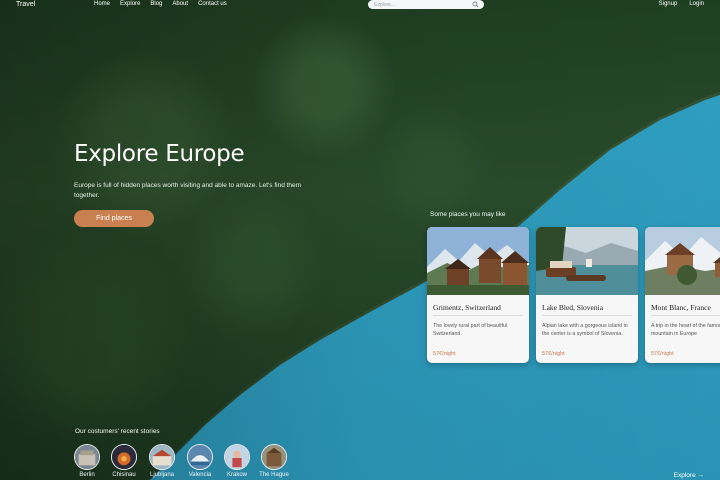  What do you see at coordinates (468, 214) in the screenshot?
I see `places-label: Some places you may like` at bounding box center [468, 214].